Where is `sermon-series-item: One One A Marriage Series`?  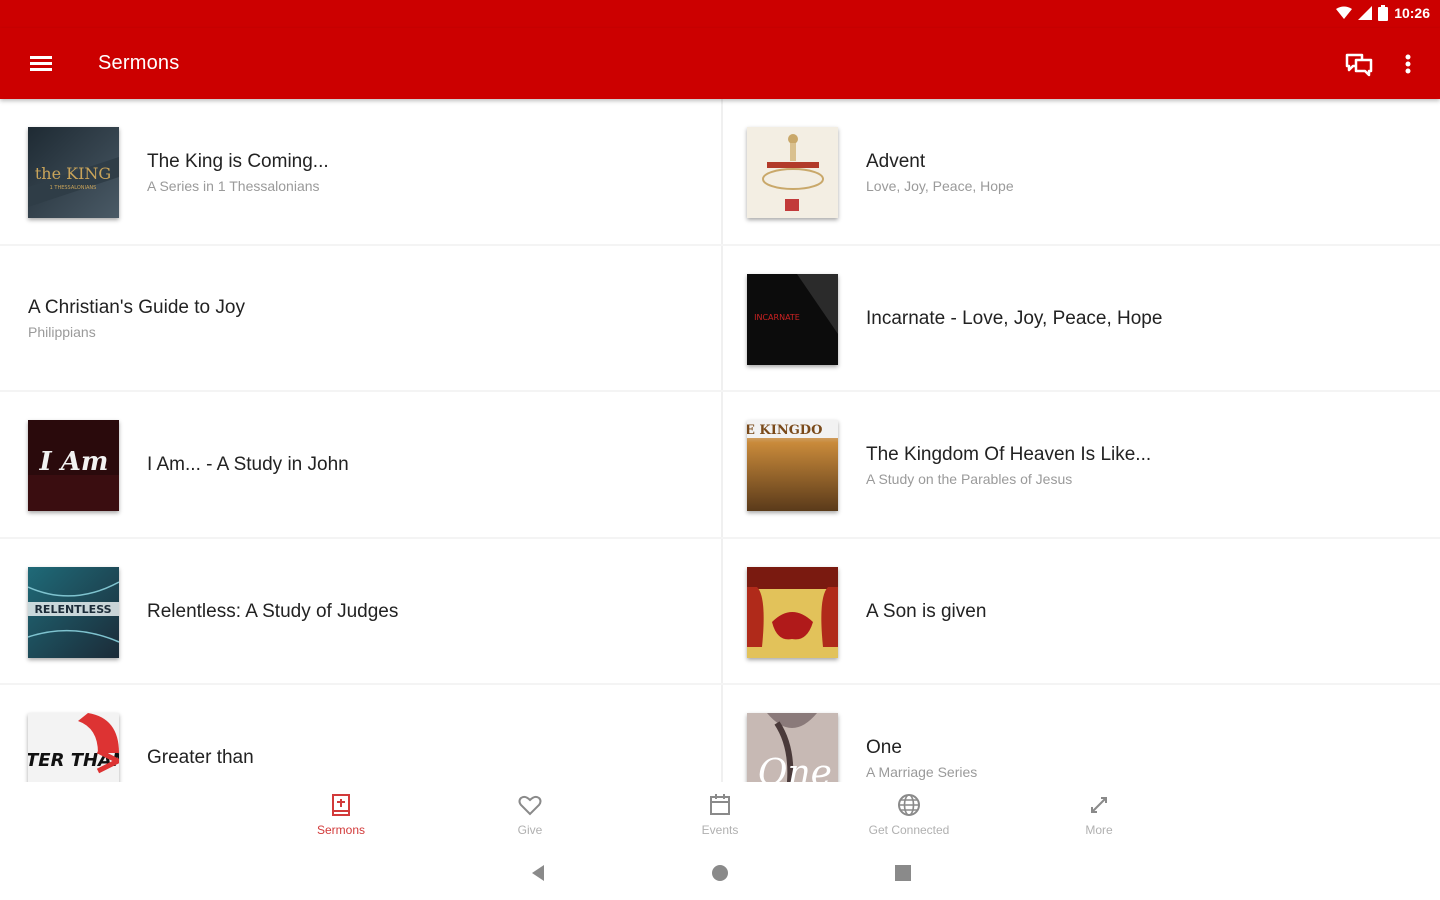 sermon-series-item: One One A Marriage Series is located at coordinates (1080, 733).